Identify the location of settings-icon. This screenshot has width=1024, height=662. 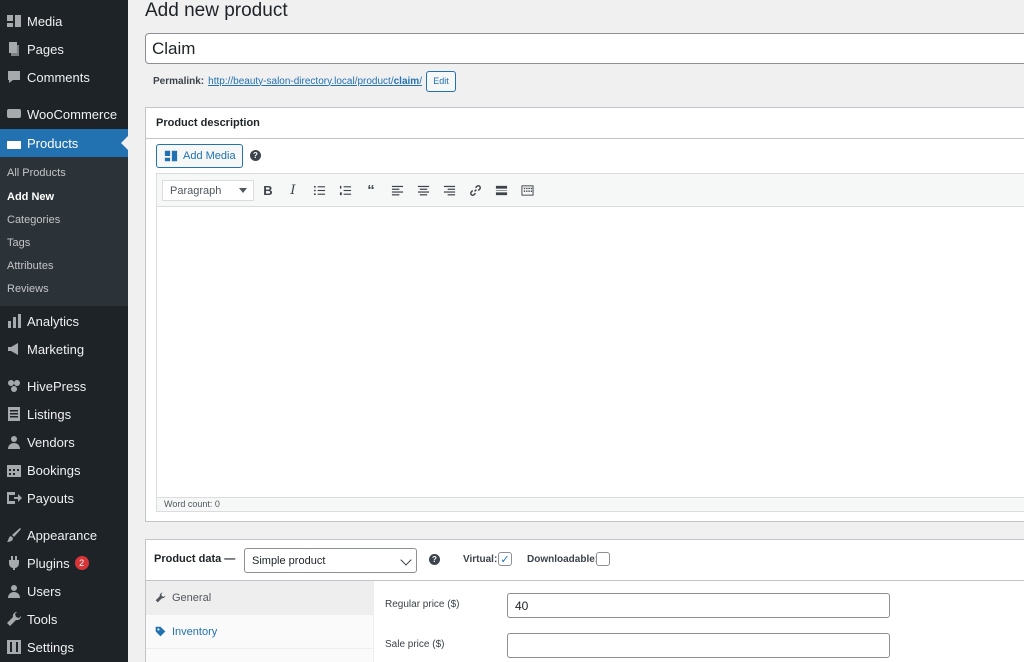
(14, 647).